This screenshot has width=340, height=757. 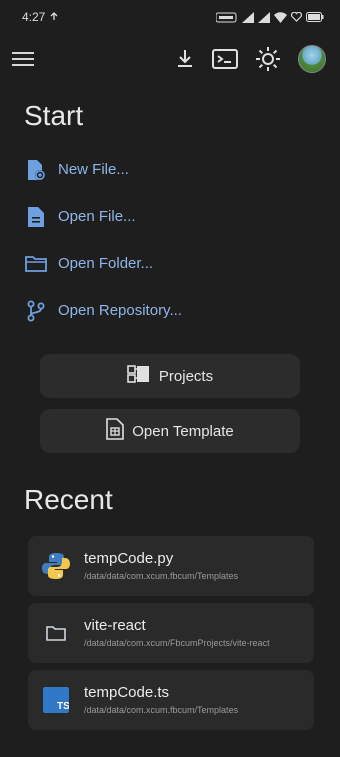 I want to click on signal-icon, so click(x=248, y=17).